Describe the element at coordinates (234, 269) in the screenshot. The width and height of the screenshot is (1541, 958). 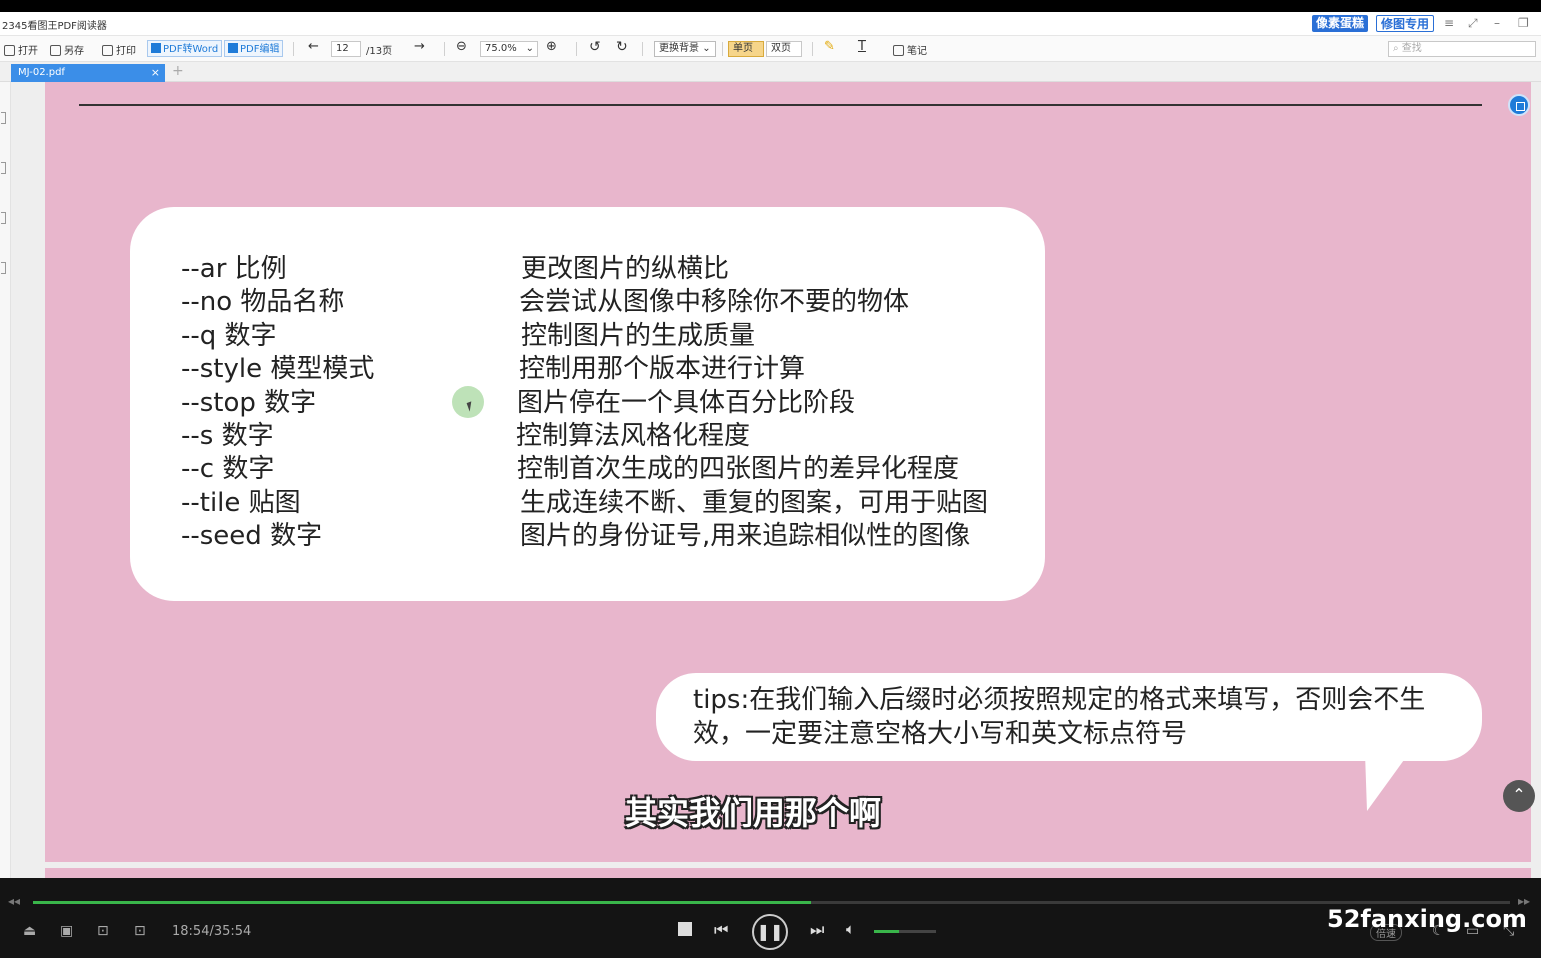
I see `param-cmd: --ar 比例` at that location.